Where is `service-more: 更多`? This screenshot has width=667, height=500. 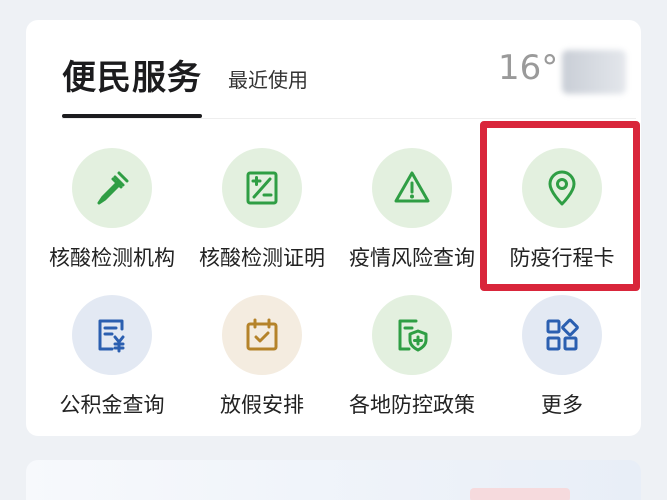
service-more: 更多 is located at coordinates (562, 360).